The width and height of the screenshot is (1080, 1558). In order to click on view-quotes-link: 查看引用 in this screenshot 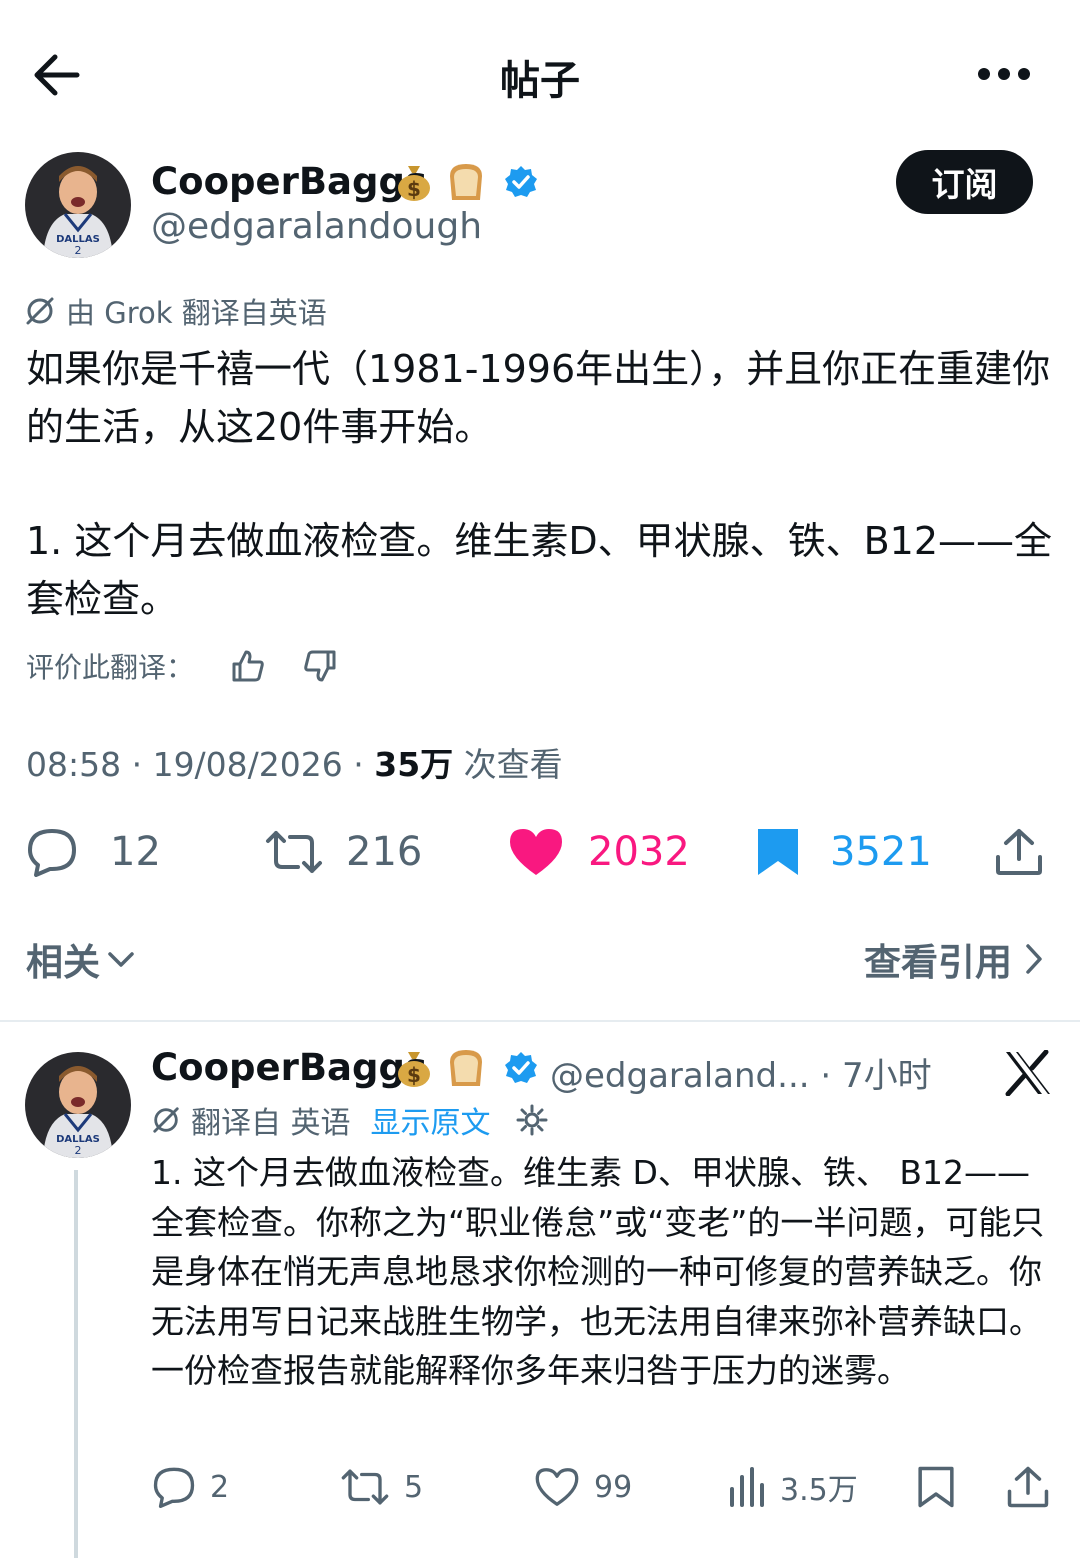, I will do `click(954, 959)`.